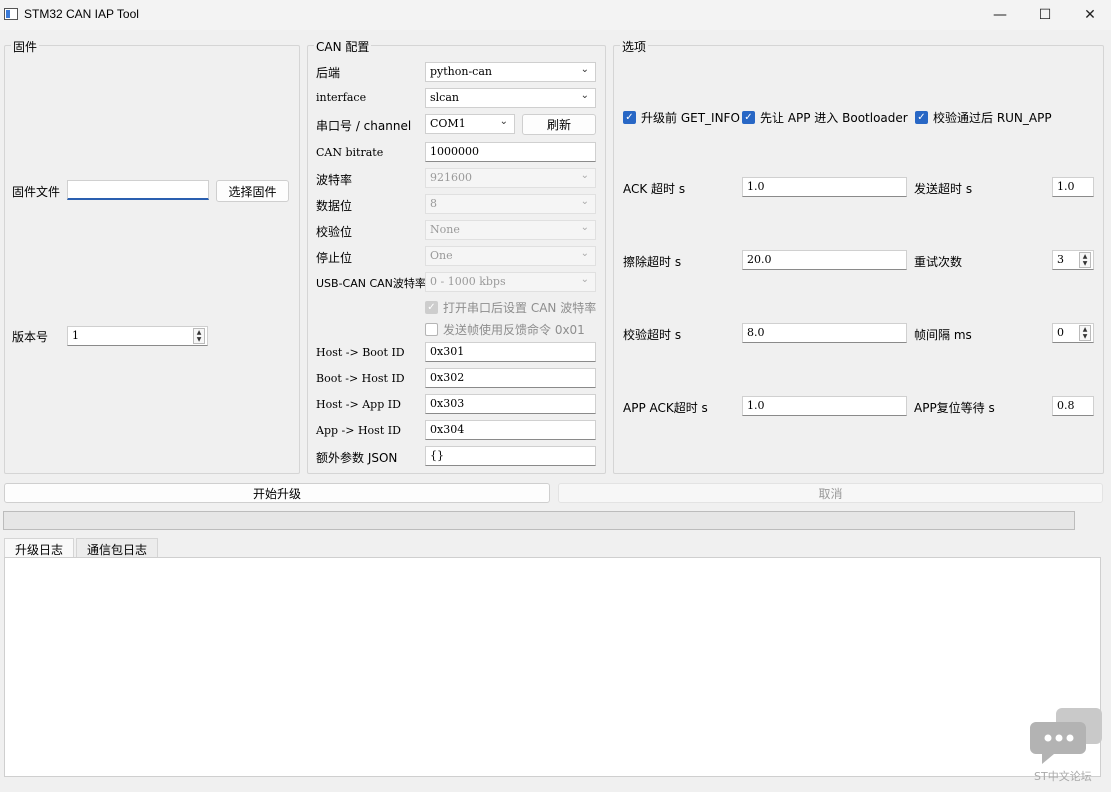 The image size is (1111, 792). Describe the element at coordinates (117, 548) in the screenshot. I see `tab-comm-log: 通信包日志` at that location.